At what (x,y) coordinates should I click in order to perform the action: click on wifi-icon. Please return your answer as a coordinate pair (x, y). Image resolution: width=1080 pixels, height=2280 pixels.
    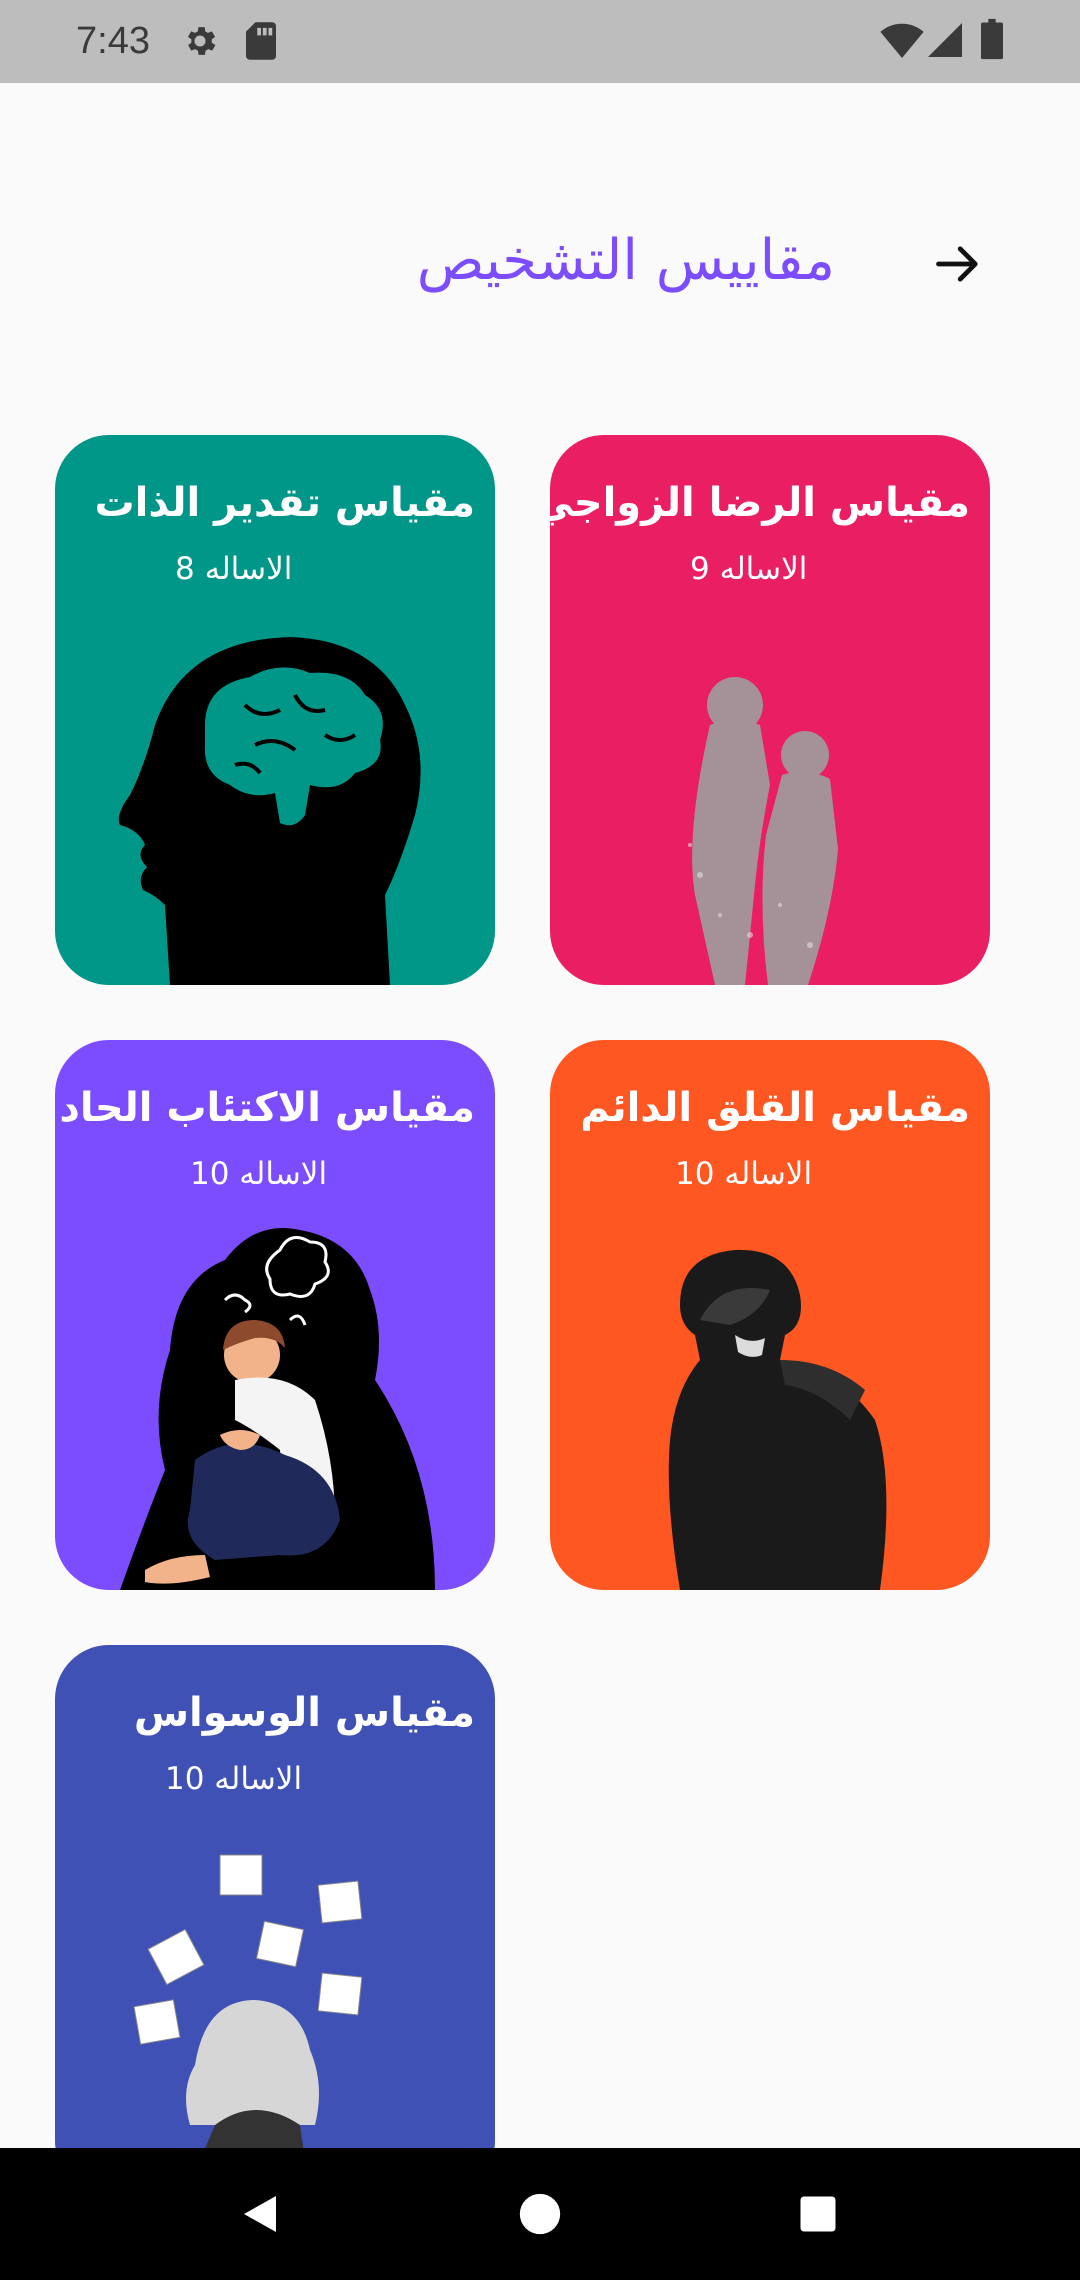
    Looking at the image, I should click on (902, 42).